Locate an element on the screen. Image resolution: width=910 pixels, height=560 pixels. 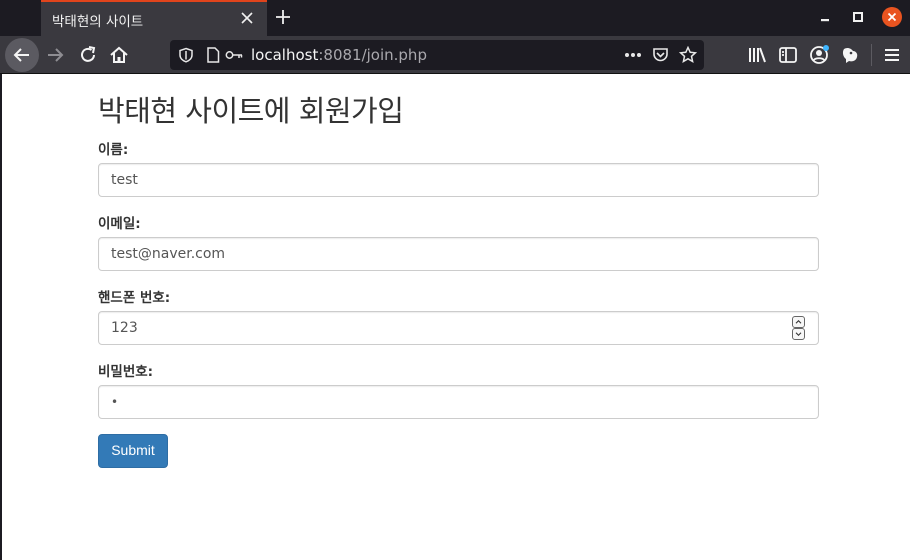
toolbar-separator is located at coordinates (871, 55).